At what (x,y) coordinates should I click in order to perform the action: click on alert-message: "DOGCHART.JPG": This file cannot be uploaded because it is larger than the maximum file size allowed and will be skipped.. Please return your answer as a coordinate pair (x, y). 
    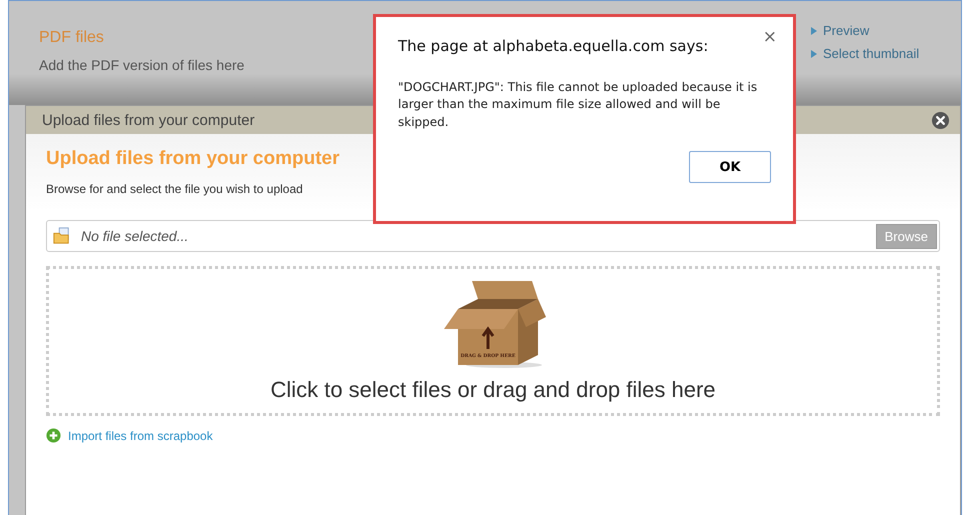
    Looking at the image, I should click on (578, 105).